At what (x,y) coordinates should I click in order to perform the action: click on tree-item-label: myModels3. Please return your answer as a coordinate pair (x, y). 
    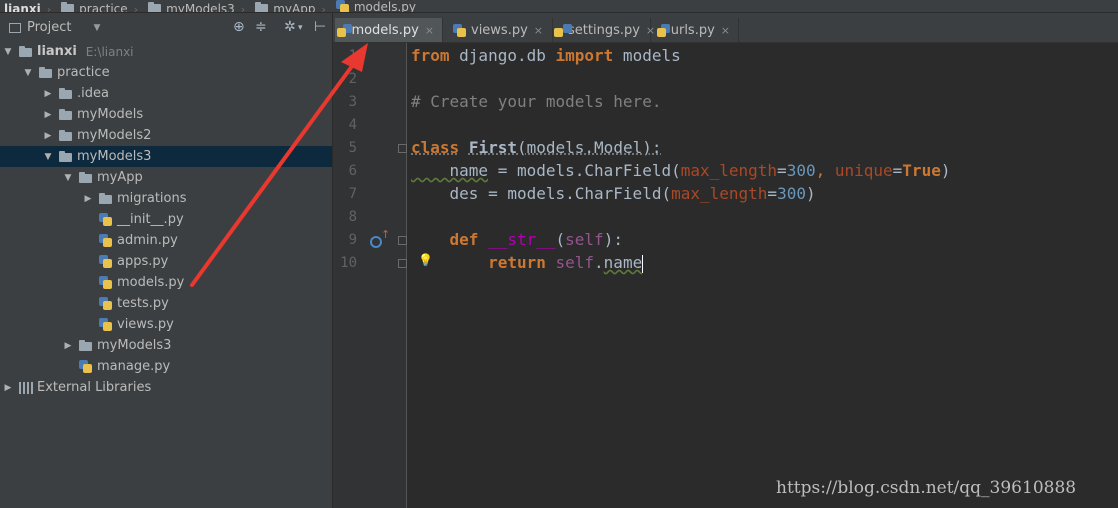
    Looking at the image, I should click on (134, 345).